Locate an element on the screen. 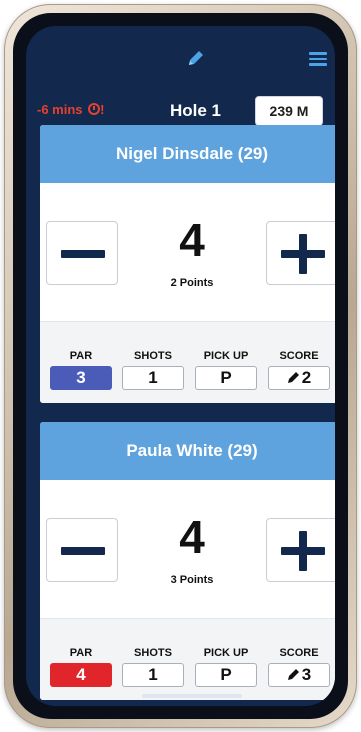 The image size is (361, 732). timer-text: -6 mins is located at coordinates (60, 109).